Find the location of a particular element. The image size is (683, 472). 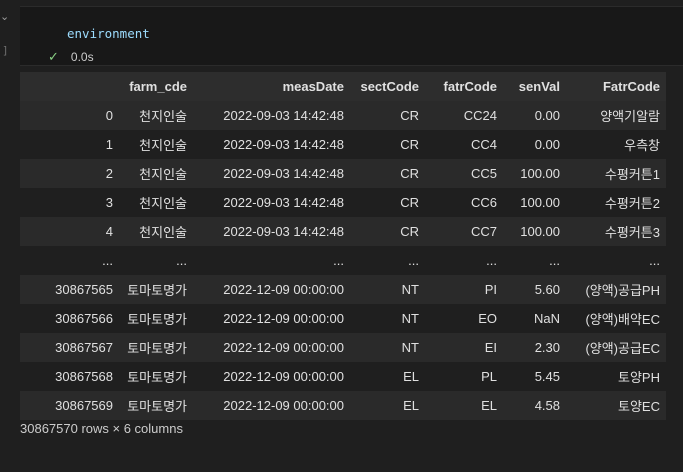

check-icon: ✓ is located at coordinates (53, 56).